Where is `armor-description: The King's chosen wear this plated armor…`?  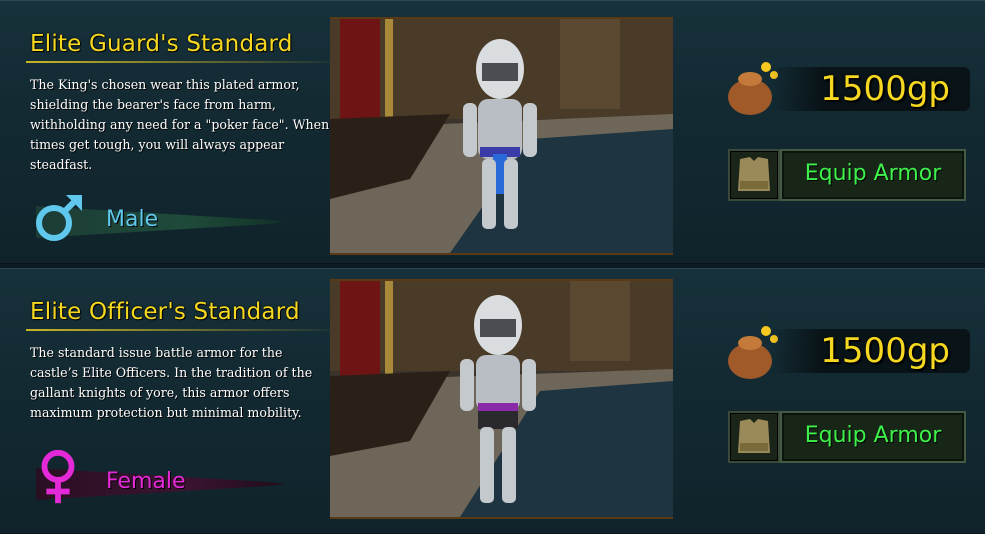
armor-description: The King's chosen wear this plated armor… is located at coordinates (180, 124).